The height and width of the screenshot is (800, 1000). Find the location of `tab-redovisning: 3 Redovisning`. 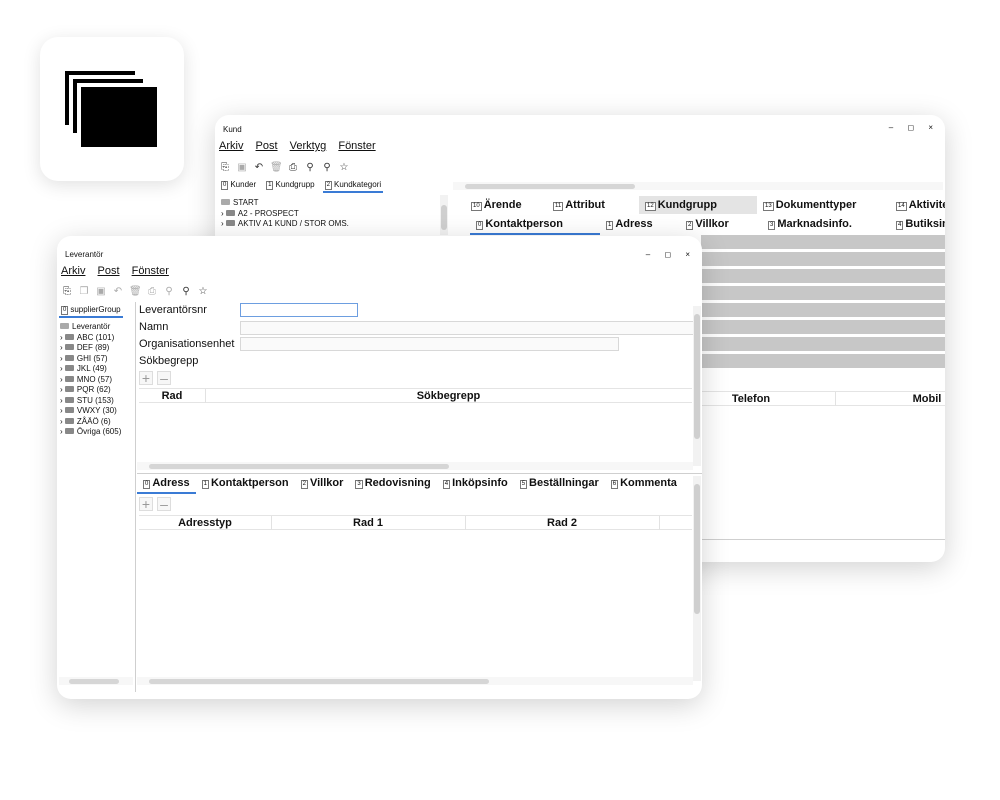

tab-redovisning: 3 Redovisning is located at coordinates (392, 484).